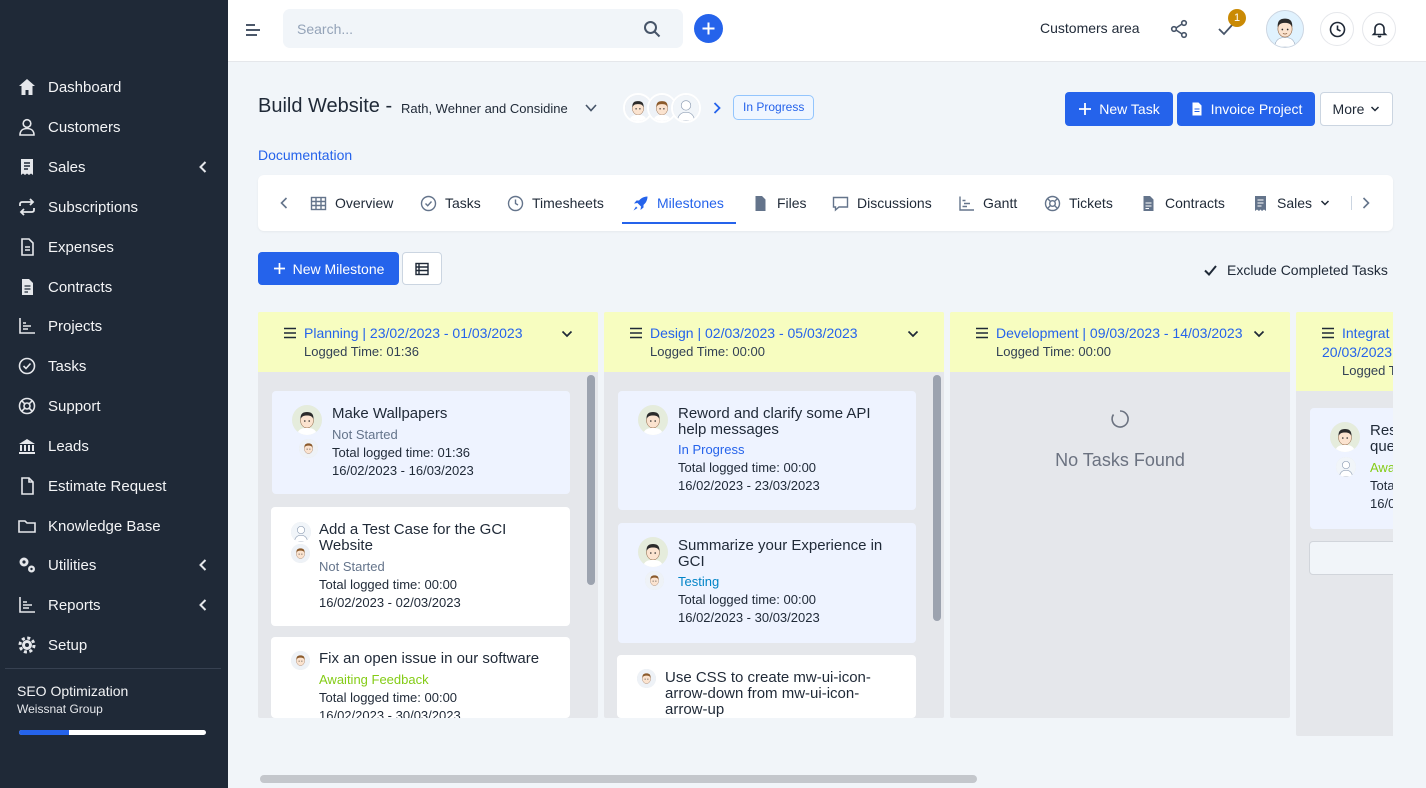  What do you see at coordinates (114, 526) in the screenshot?
I see `sidebar-item-knowledge-base: Knowledge Base` at bounding box center [114, 526].